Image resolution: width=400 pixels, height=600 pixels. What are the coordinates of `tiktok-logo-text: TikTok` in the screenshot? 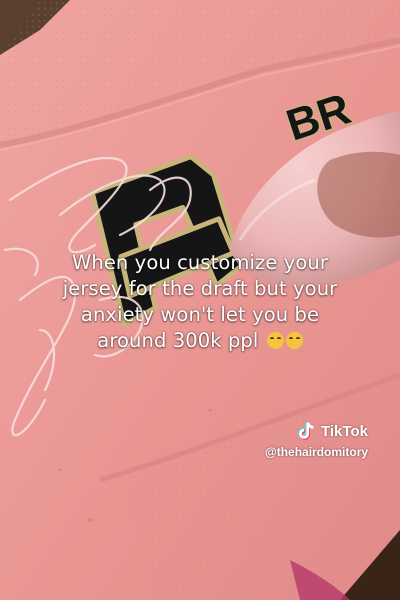 It's located at (344, 431).